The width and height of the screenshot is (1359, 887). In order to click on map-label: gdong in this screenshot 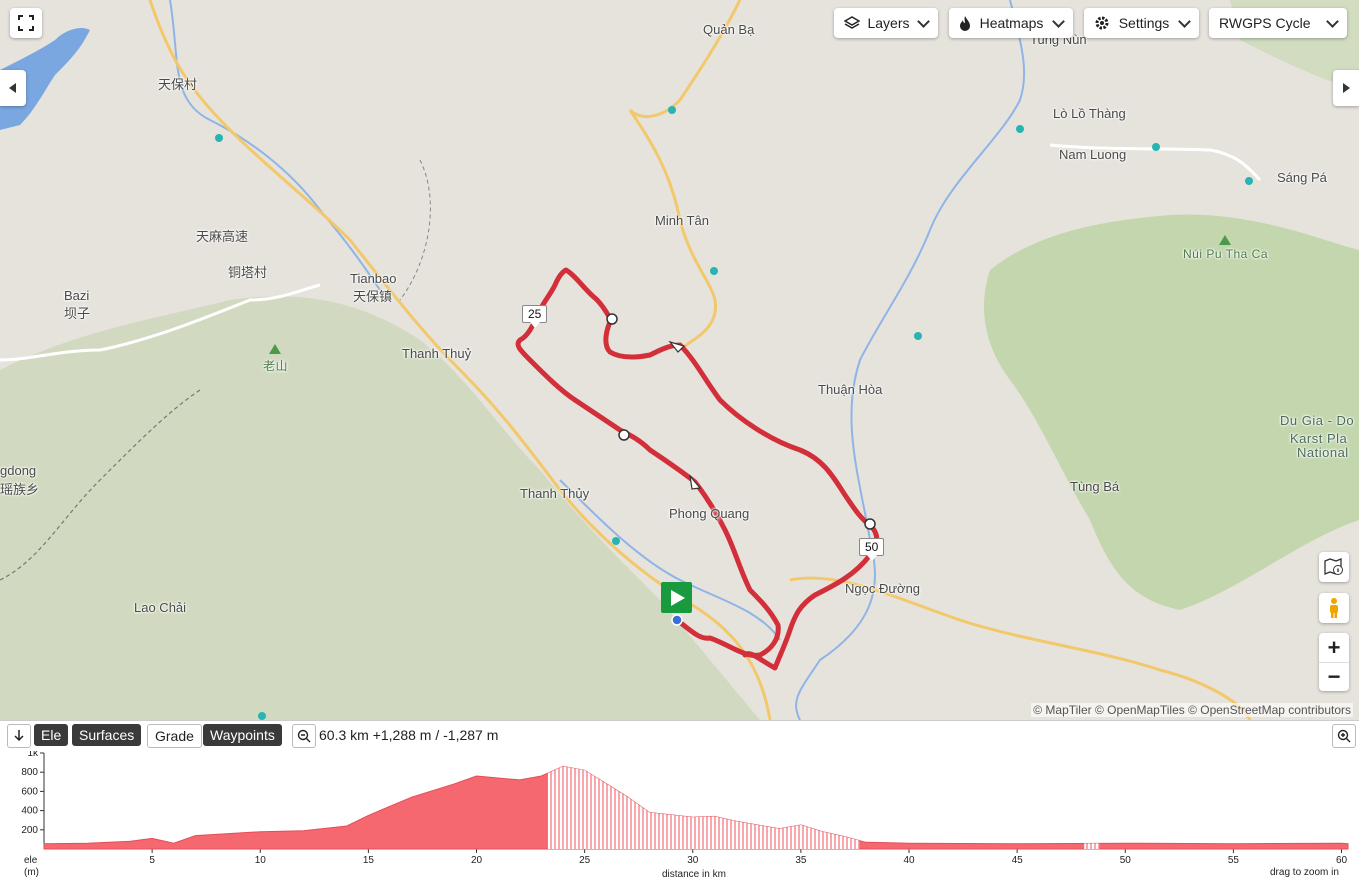, I will do `click(18, 470)`.